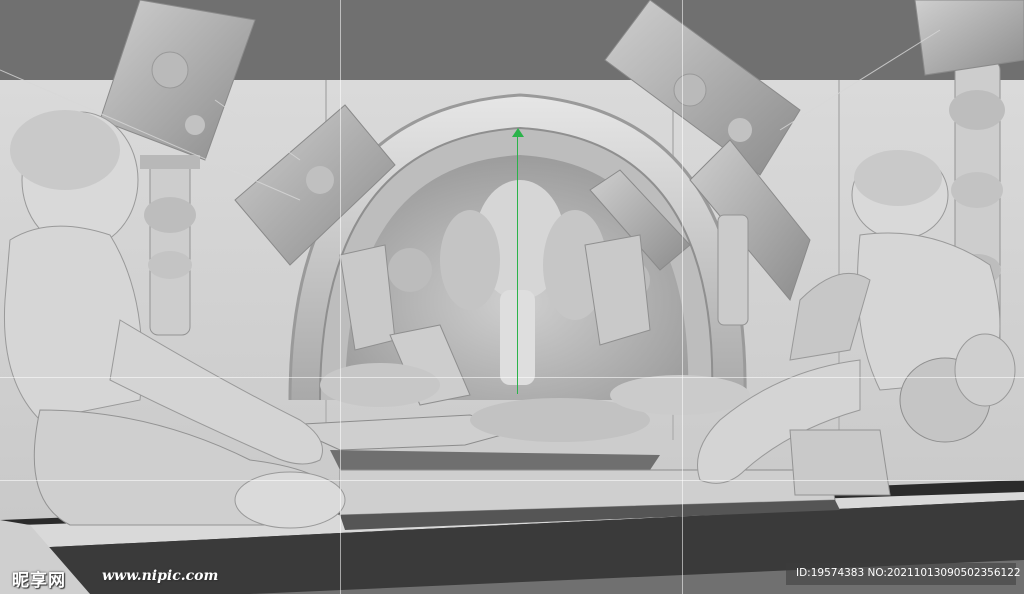  What do you see at coordinates (908, 573) in the screenshot?
I see `watermark-id-text: ID:19574383 NO:20211013090502356122` at bounding box center [908, 573].